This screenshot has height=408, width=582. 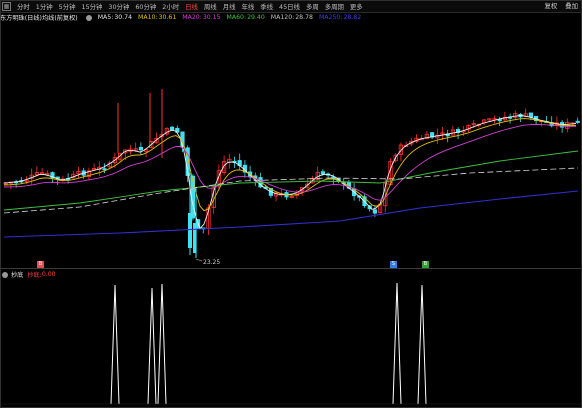 I want to click on toolbar-right: 复权 叠加, so click(x=561, y=5).